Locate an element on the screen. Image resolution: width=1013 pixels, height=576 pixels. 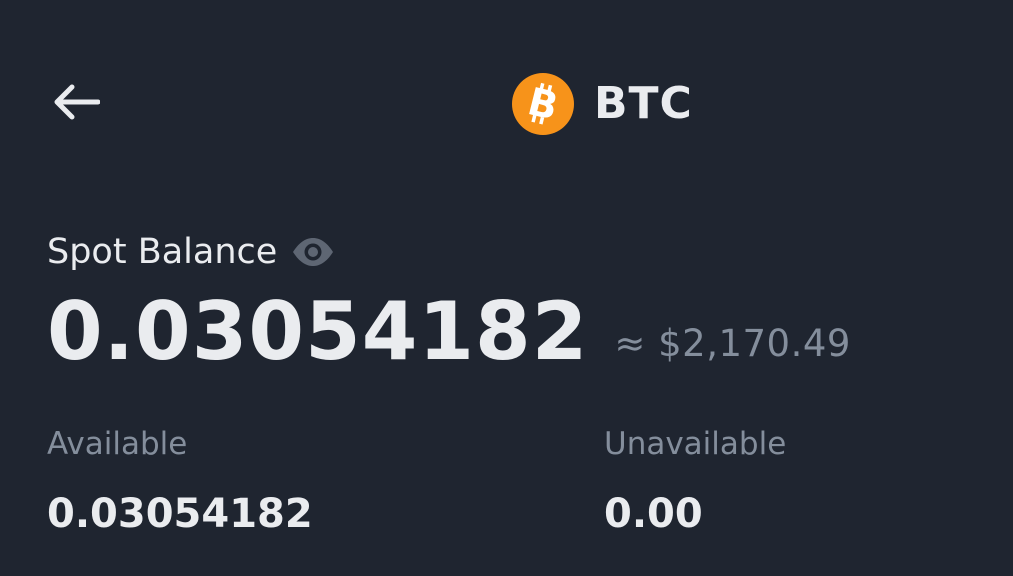
spot-balance-row: 0.03054182 ≈ $2,170.49 is located at coordinates (449, 332).